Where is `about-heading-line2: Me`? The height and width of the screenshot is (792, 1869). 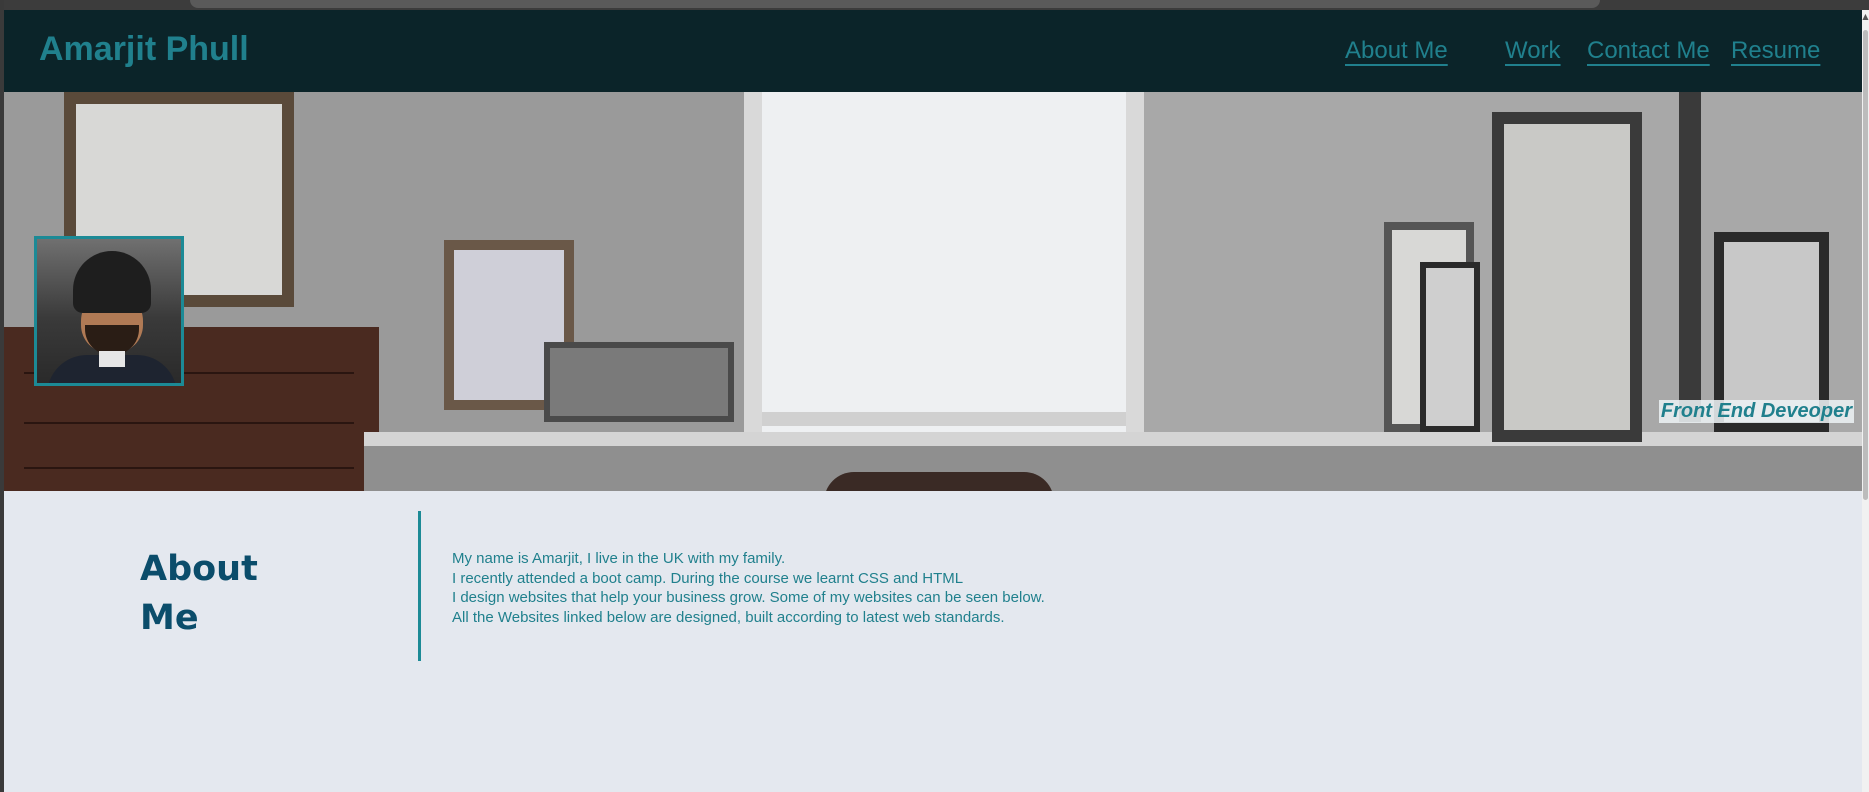
about-heading-line2: Me is located at coordinates (169, 618).